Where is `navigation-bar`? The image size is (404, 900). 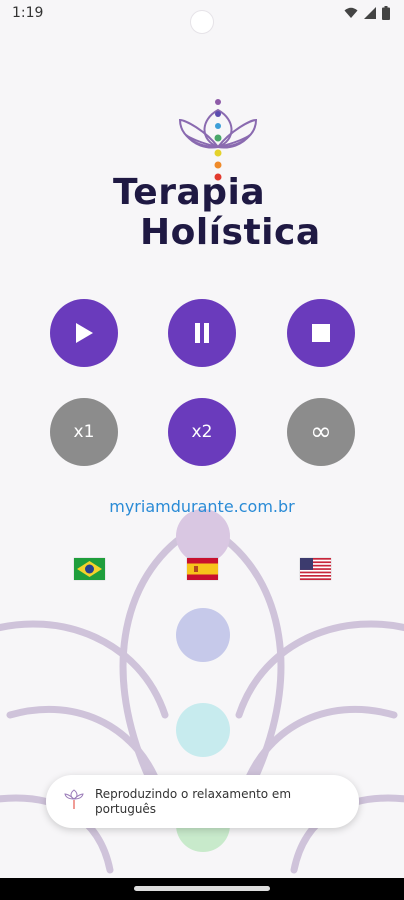 navigation-bar is located at coordinates (202, 889).